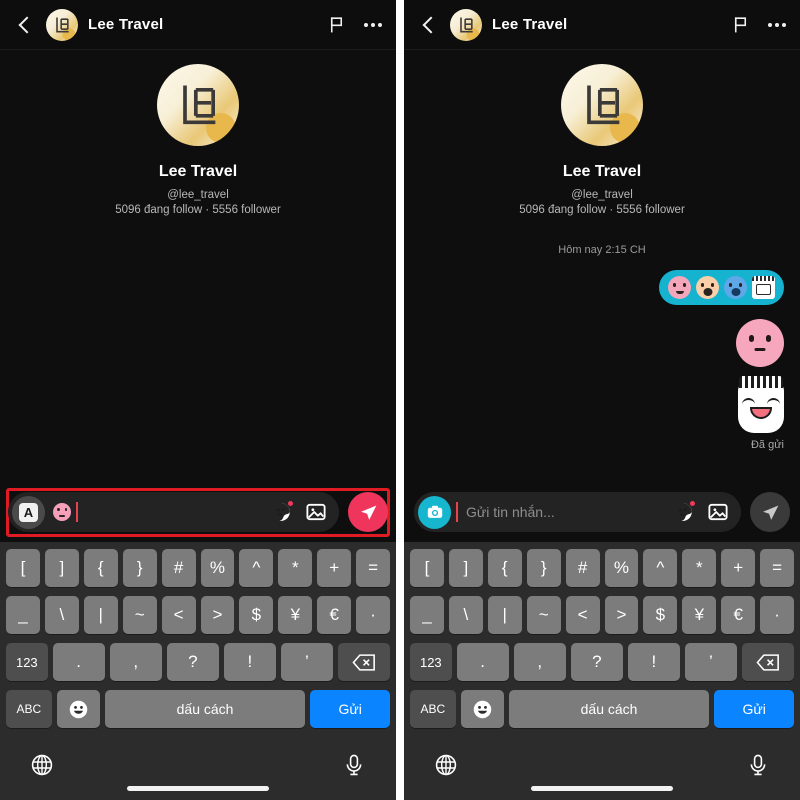 The height and width of the screenshot is (800, 800). What do you see at coordinates (434, 512) in the screenshot?
I see `camera-button` at bounding box center [434, 512].